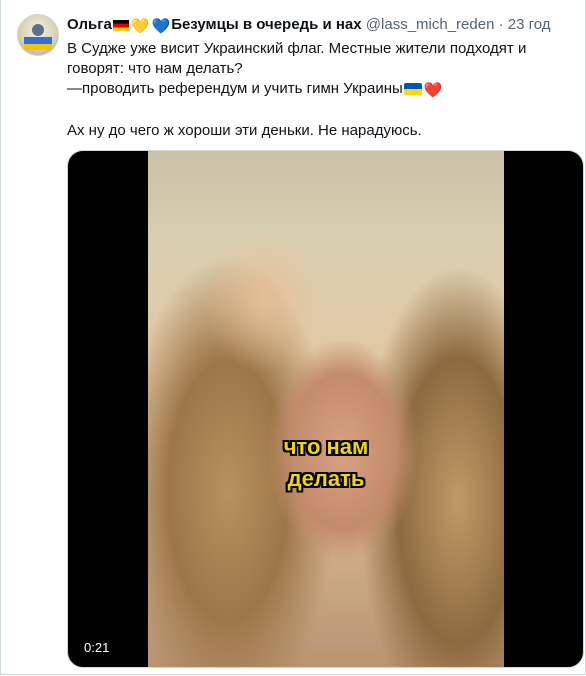  What do you see at coordinates (38, 47) in the screenshot?
I see `avatar-flag-yellow` at bounding box center [38, 47].